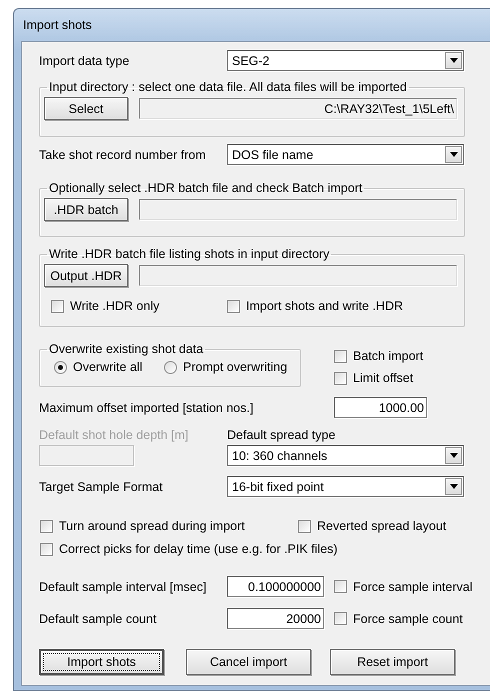 This screenshot has height=691, width=490. Describe the element at coordinates (408, 619) in the screenshot. I see `checkbox-label: Force sample count` at that location.